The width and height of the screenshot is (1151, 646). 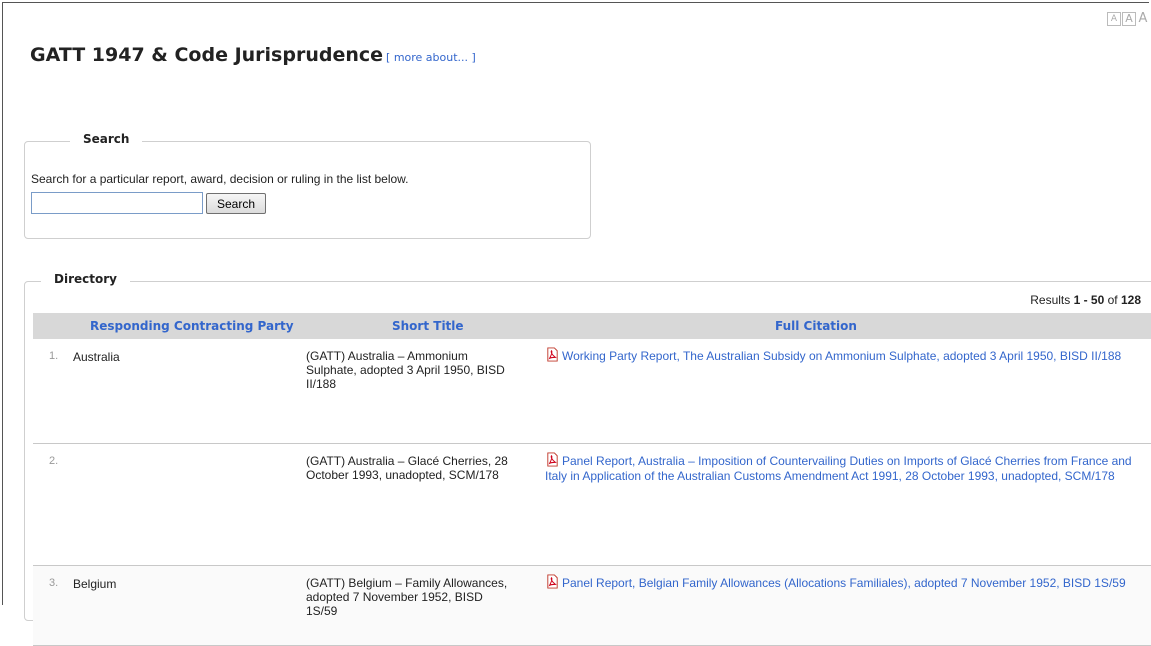 What do you see at coordinates (192, 326) in the screenshot?
I see `column-header-party: Responding Contracting Party` at bounding box center [192, 326].